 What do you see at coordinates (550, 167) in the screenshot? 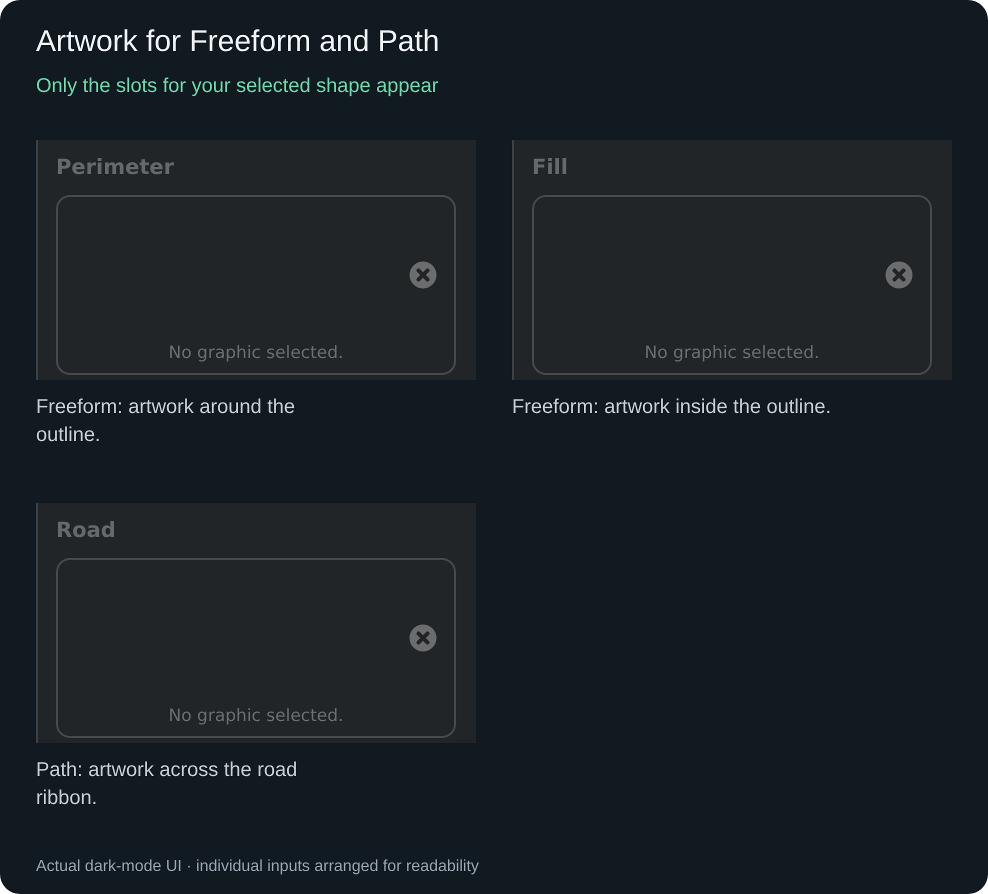
I see `slot-label: Fill` at bounding box center [550, 167].